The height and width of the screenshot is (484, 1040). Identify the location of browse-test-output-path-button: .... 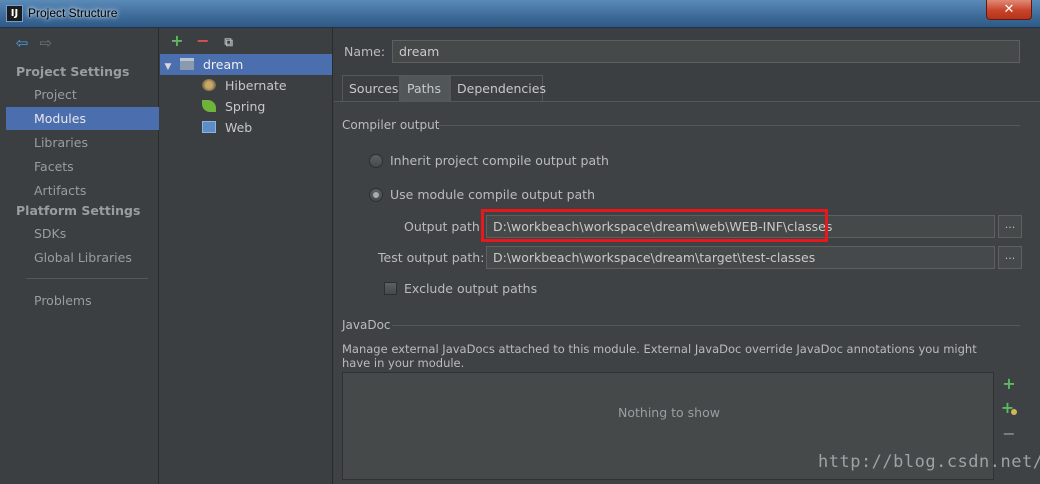
(1010, 257).